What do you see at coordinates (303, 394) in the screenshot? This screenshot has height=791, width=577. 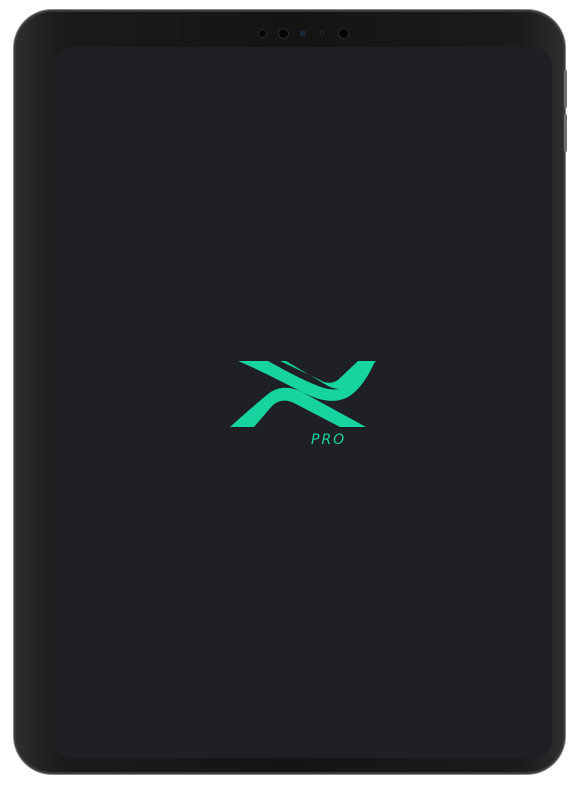 I see `x-logo-icon` at bounding box center [303, 394].